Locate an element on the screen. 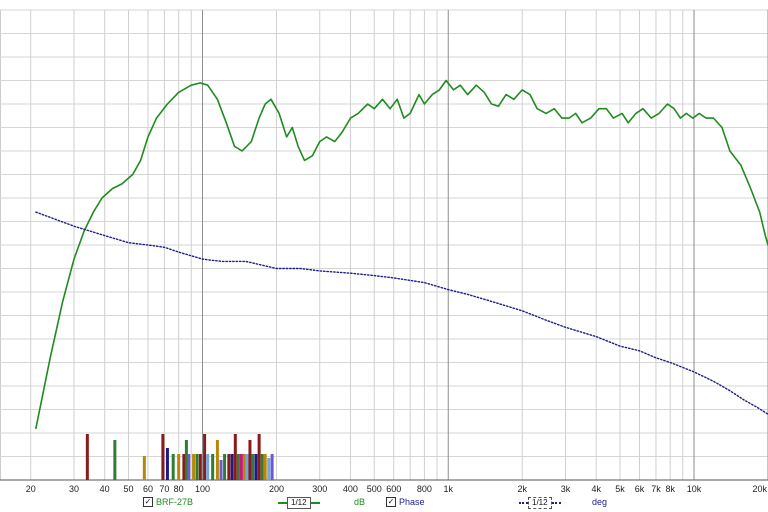 The height and width of the screenshot is (512, 768). x-tick-label: 200 is located at coordinates (276, 489).